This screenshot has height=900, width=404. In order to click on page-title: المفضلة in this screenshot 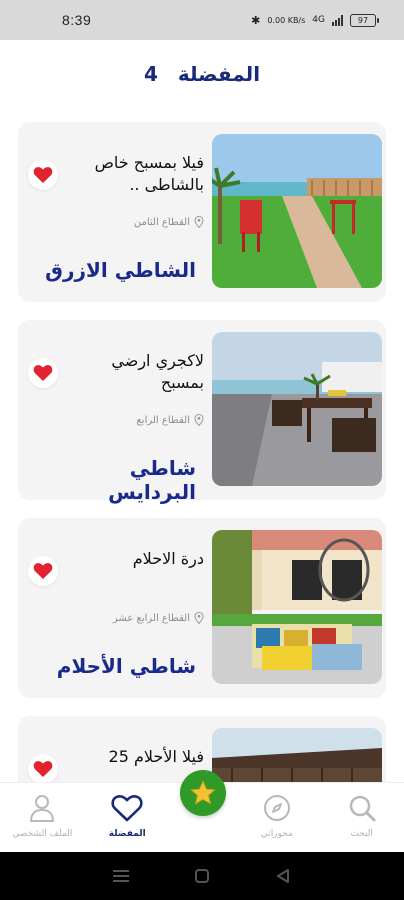, I will do `click(219, 74)`.